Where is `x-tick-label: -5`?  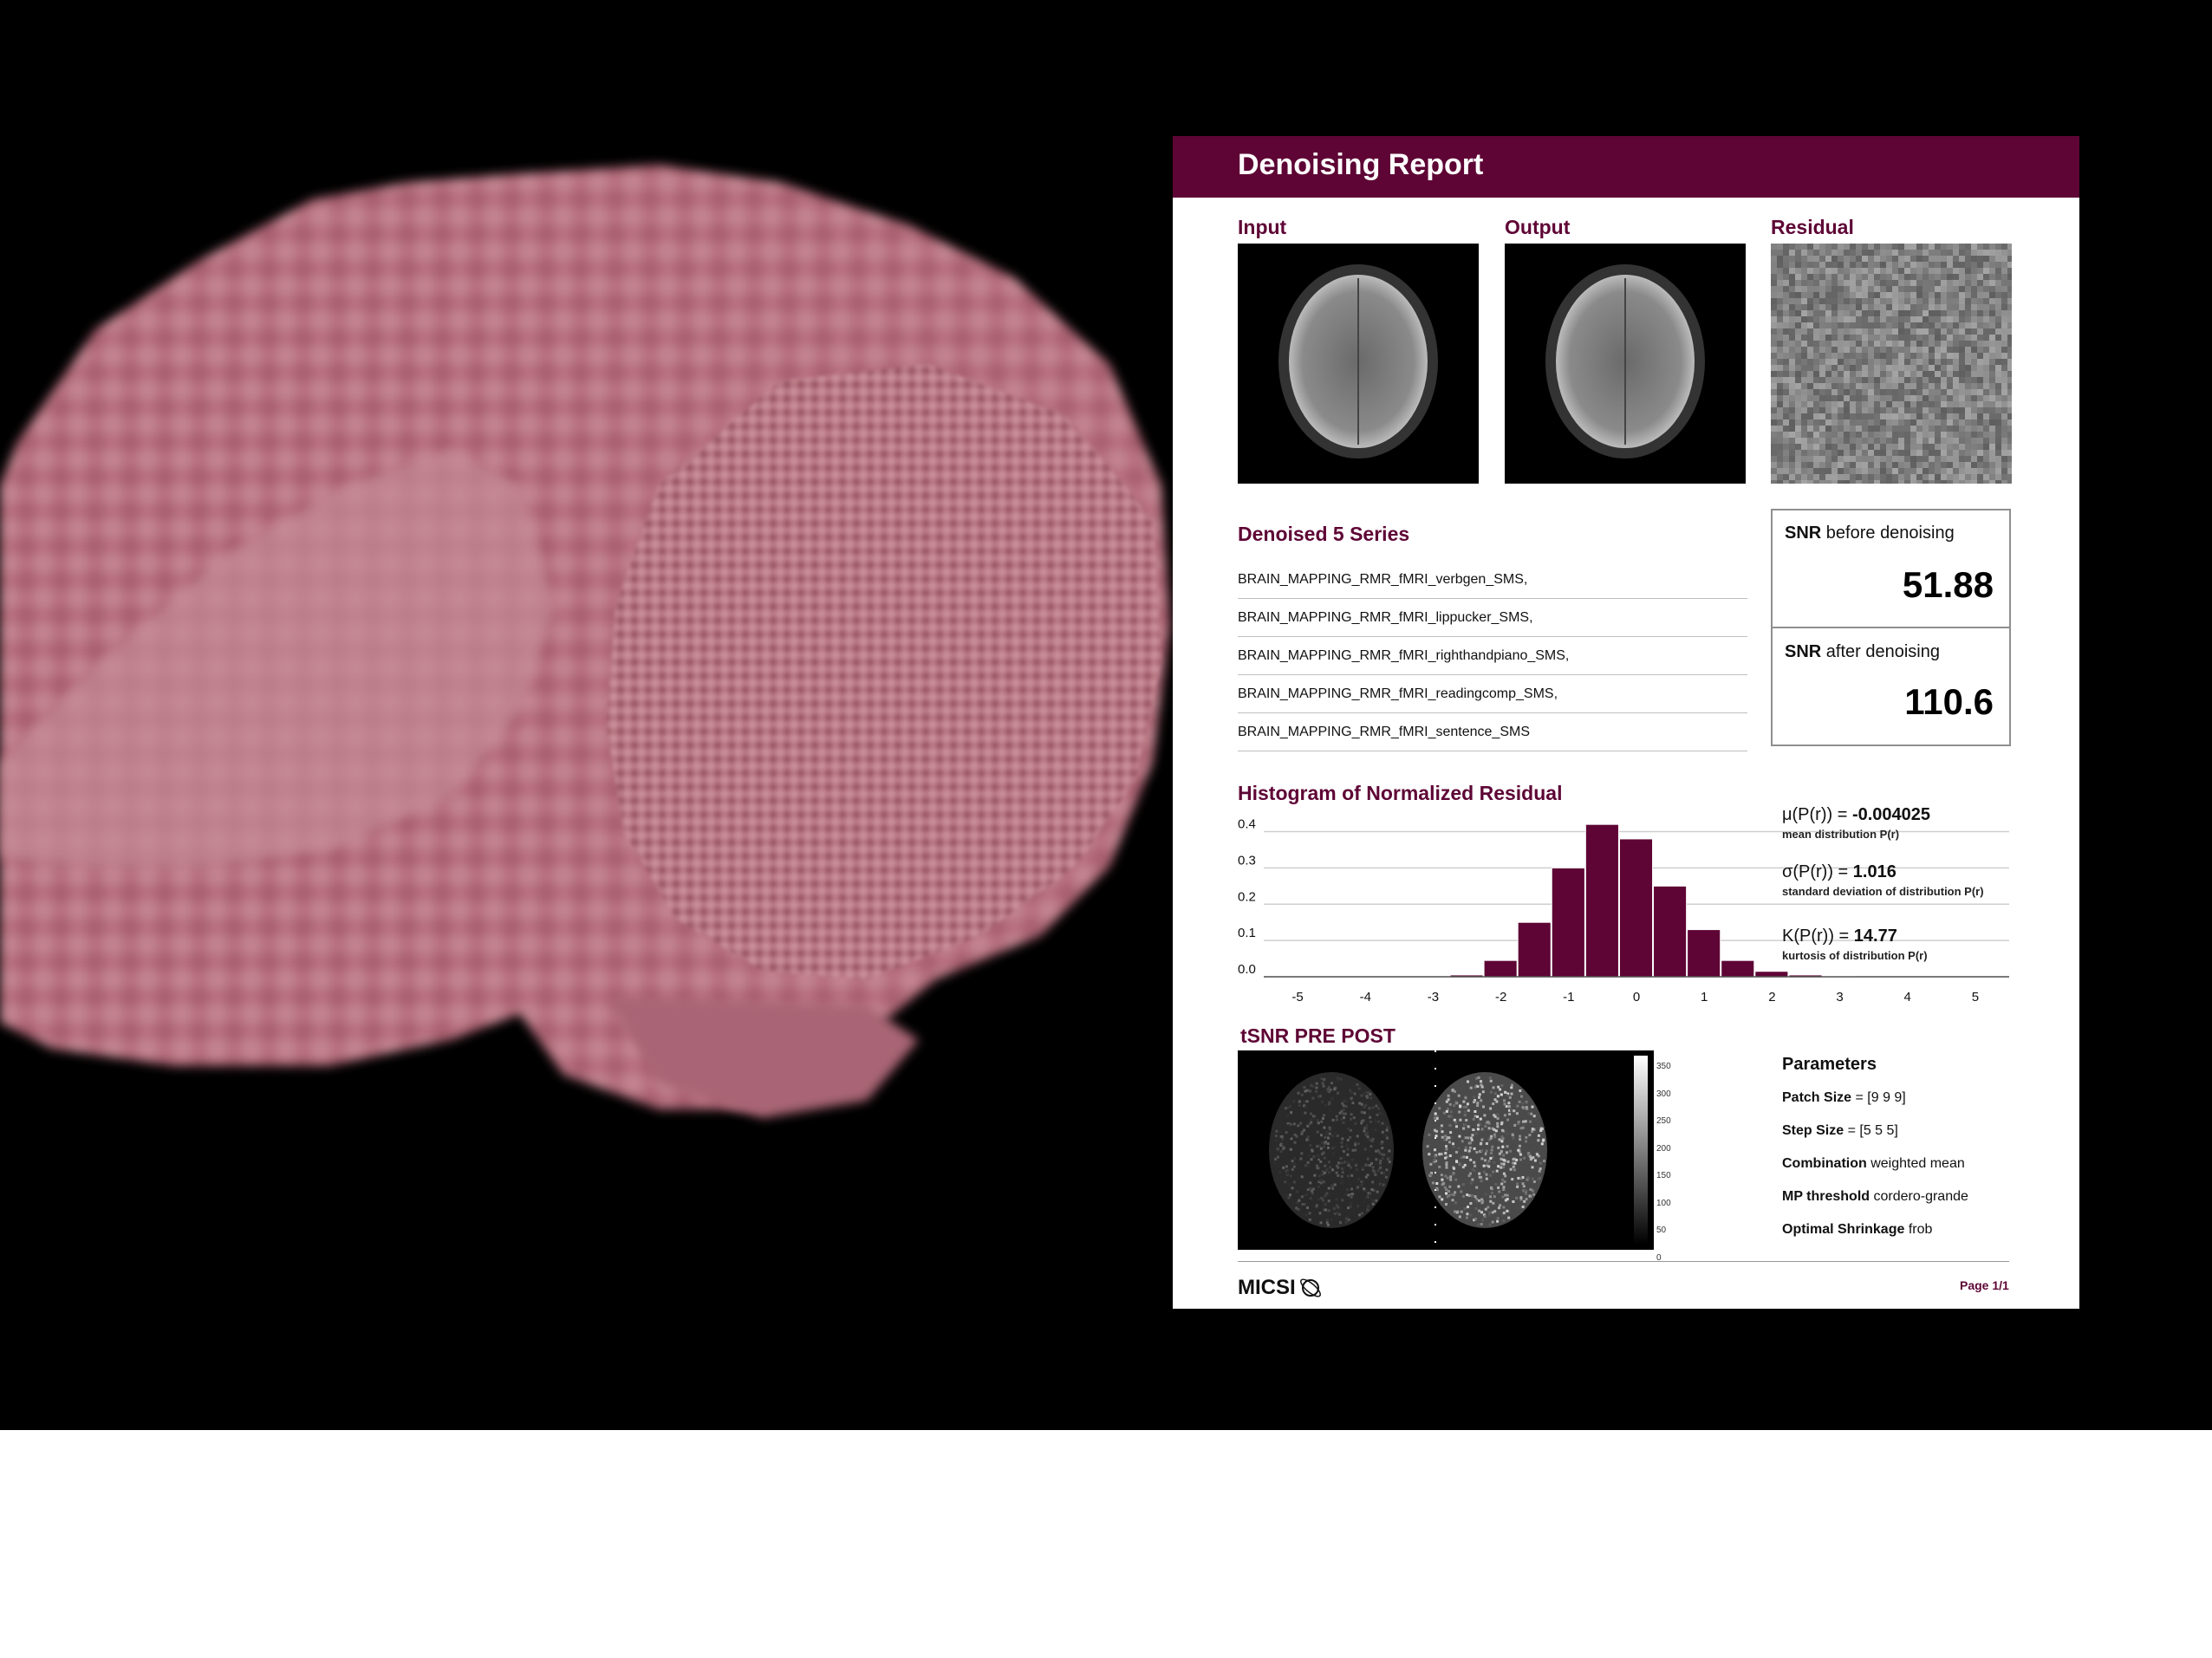
x-tick-label: -5 is located at coordinates (1297, 997).